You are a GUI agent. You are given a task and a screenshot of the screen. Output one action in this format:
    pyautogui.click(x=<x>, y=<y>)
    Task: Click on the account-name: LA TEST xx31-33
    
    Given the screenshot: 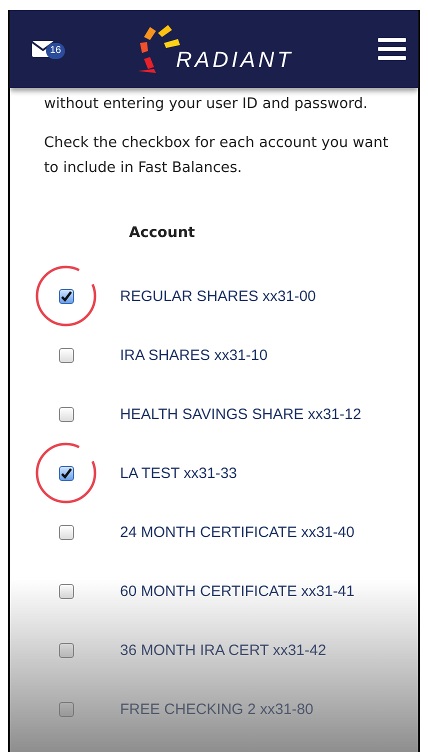 What is the action you would take?
    pyautogui.click(x=179, y=473)
    